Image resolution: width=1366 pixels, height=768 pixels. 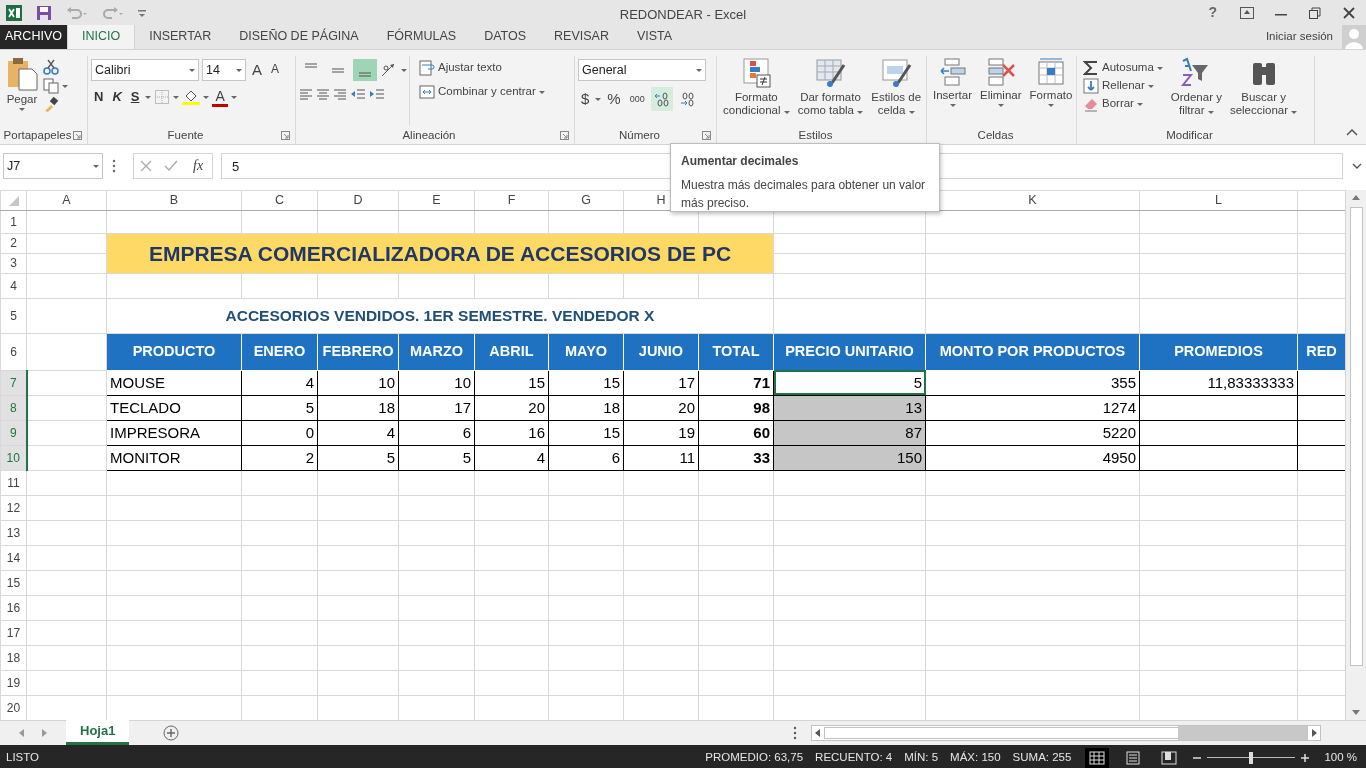 I want to click on row-header: 12, so click(x=13, y=508).